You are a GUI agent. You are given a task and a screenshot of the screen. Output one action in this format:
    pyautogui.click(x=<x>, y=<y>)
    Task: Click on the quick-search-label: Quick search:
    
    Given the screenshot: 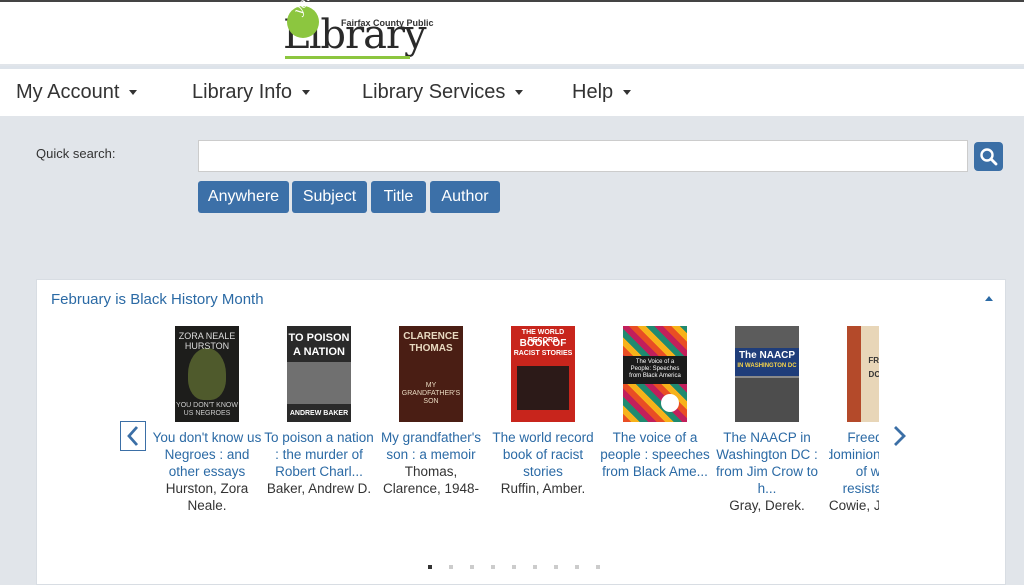 What is the action you would take?
    pyautogui.click(x=76, y=153)
    